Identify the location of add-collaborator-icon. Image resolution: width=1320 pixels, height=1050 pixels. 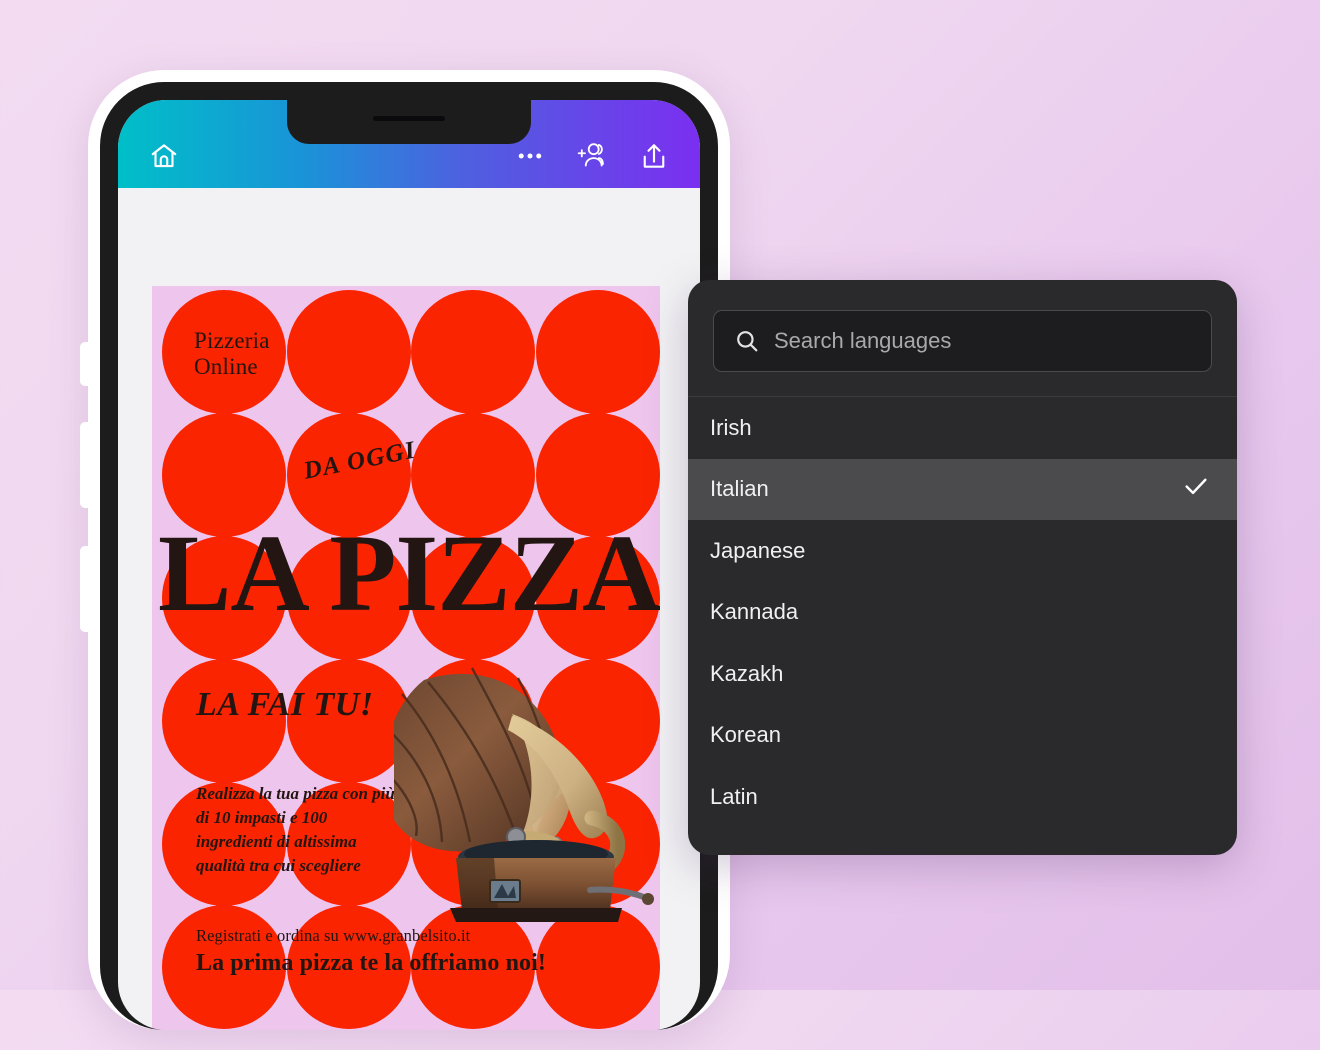
(592, 156).